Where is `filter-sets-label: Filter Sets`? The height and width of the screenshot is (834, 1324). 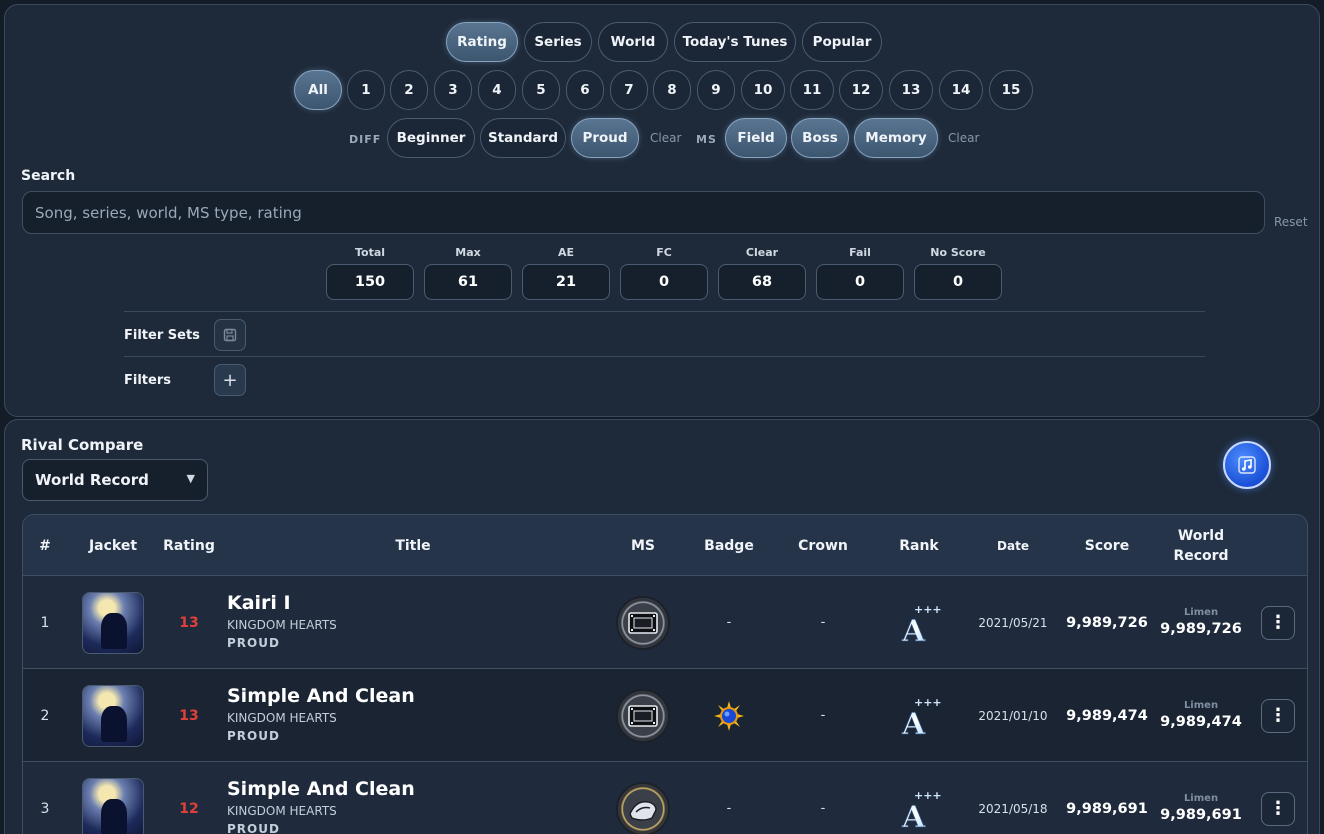
filter-sets-label: Filter Sets is located at coordinates (162, 335).